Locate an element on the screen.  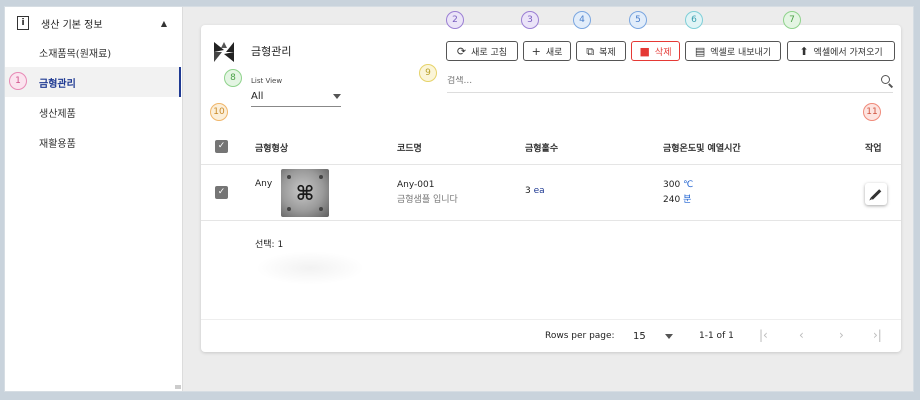
copy-icon: ⧉ is located at coordinates (590, 51).